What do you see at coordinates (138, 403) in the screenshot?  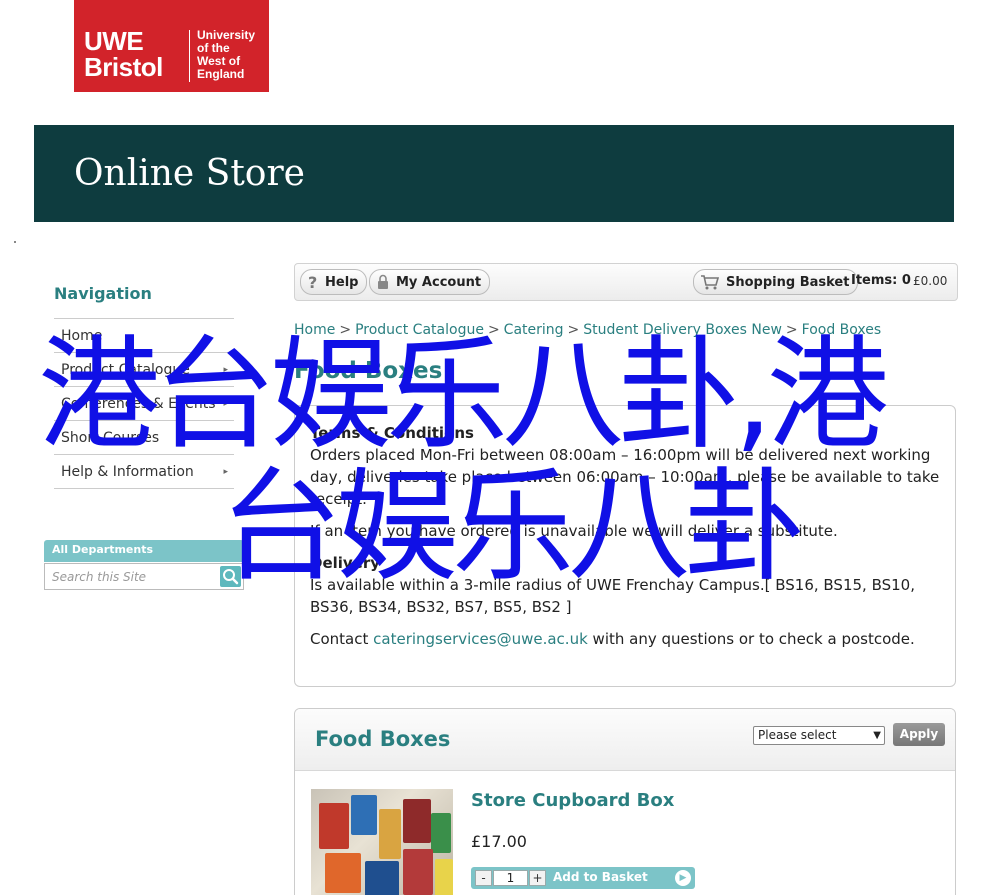 I see `nav-item-label: Conferences & Events` at bounding box center [138, 403].